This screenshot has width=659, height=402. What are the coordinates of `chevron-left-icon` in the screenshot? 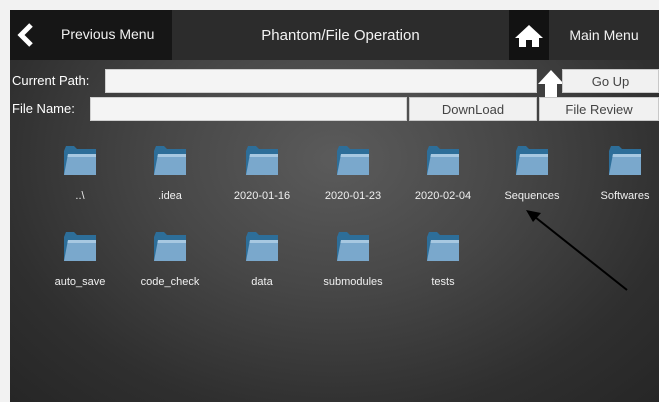 It's located at (25, 35).